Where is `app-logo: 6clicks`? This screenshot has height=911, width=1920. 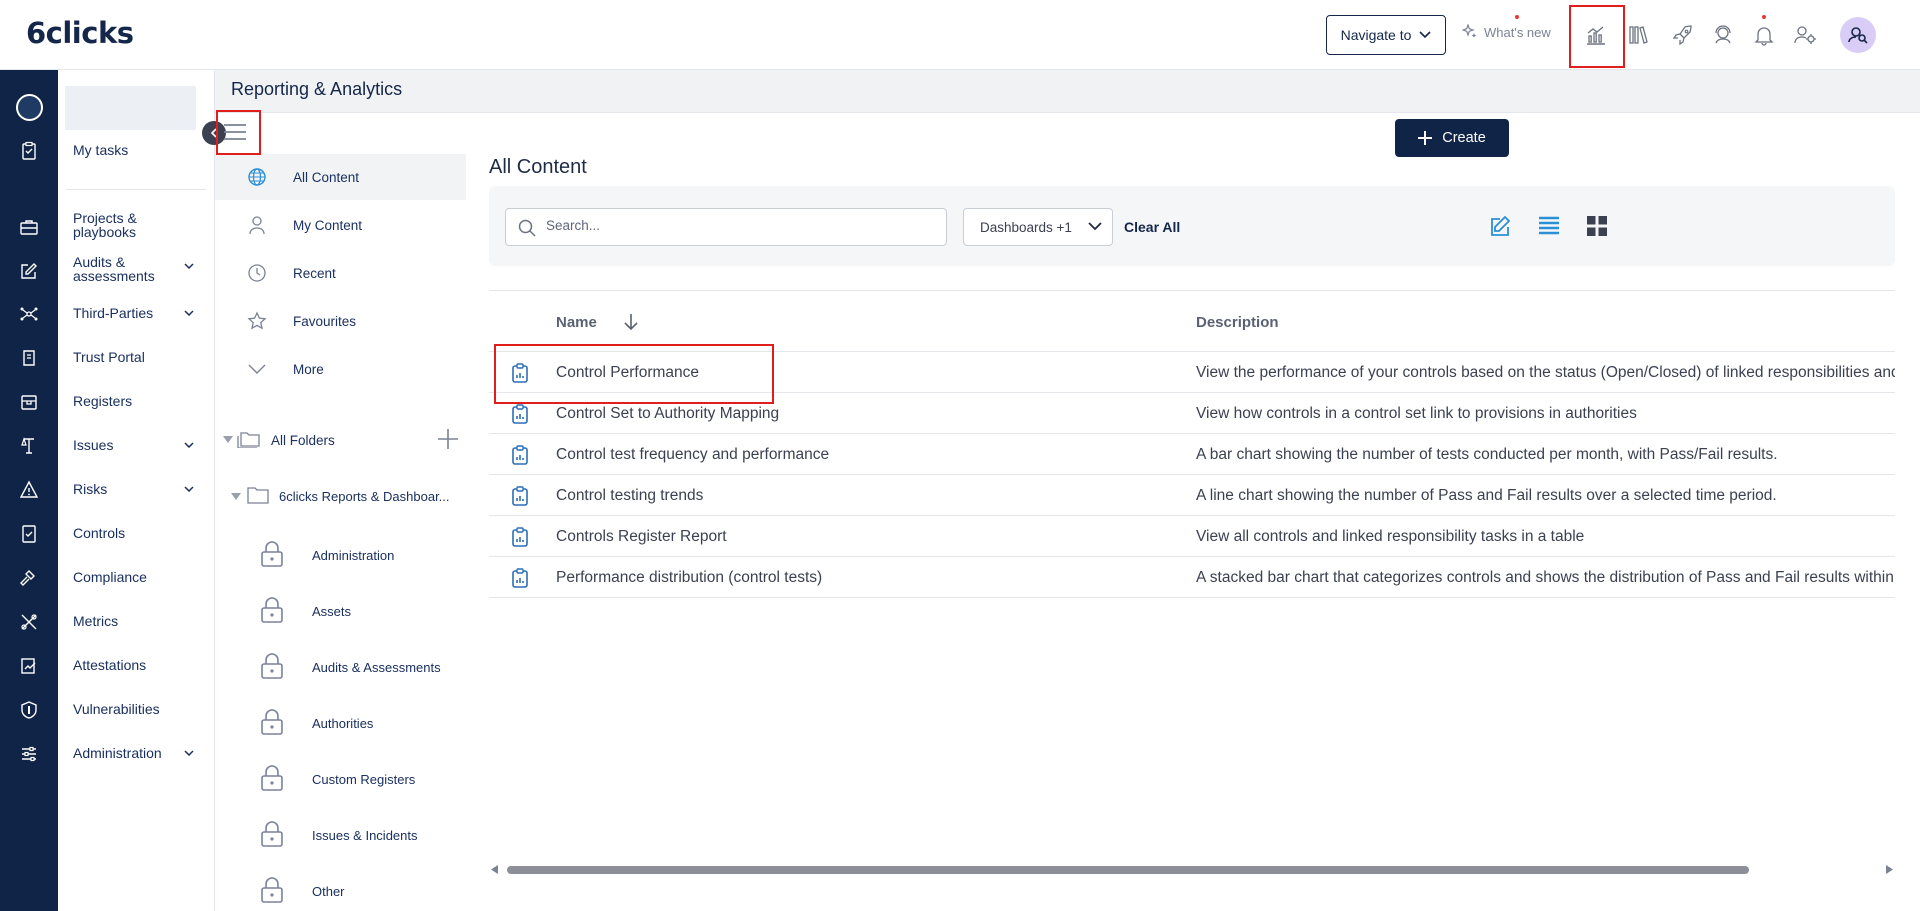 app-logo: 6clicks is located at coordinates (80, 33).